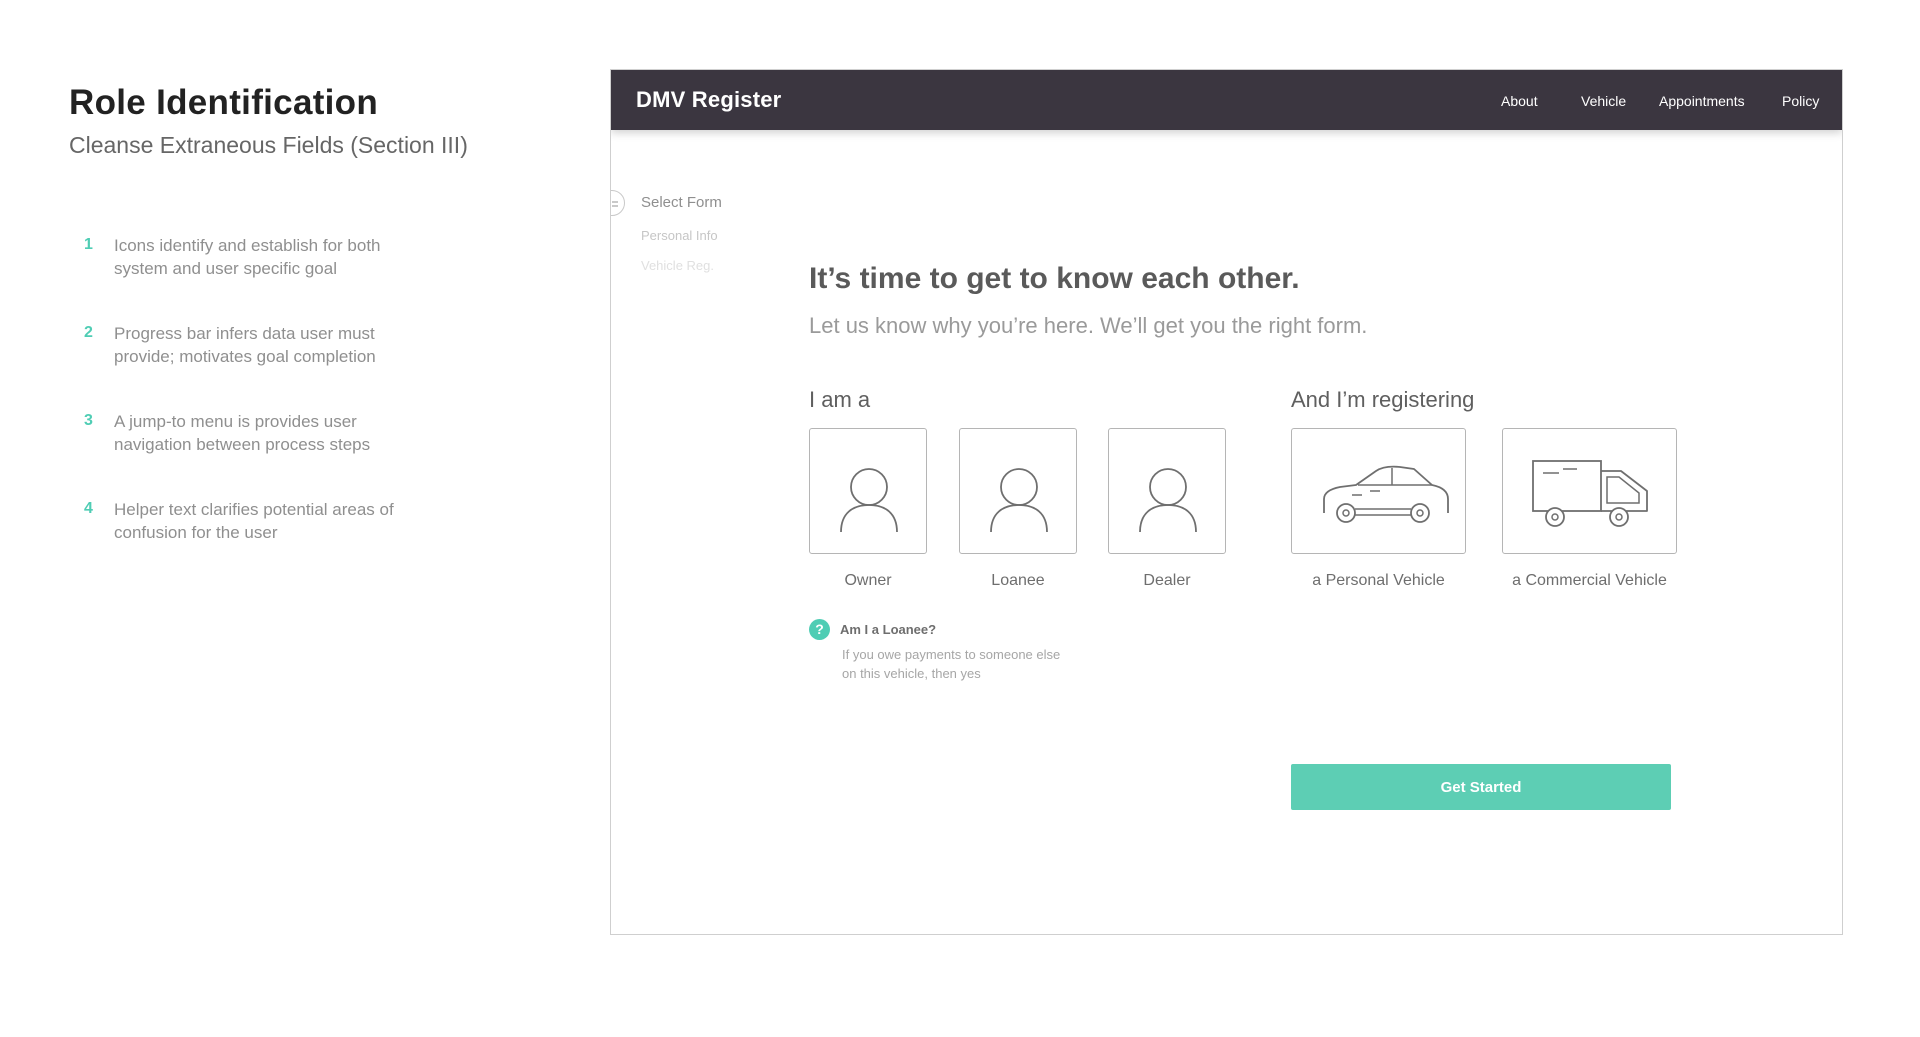 The width and height of the screenshot is (1920, 1037). Describe the element at coordinates (819, 629) in the screenshot. I see `help-question-icon: ?` at that location.